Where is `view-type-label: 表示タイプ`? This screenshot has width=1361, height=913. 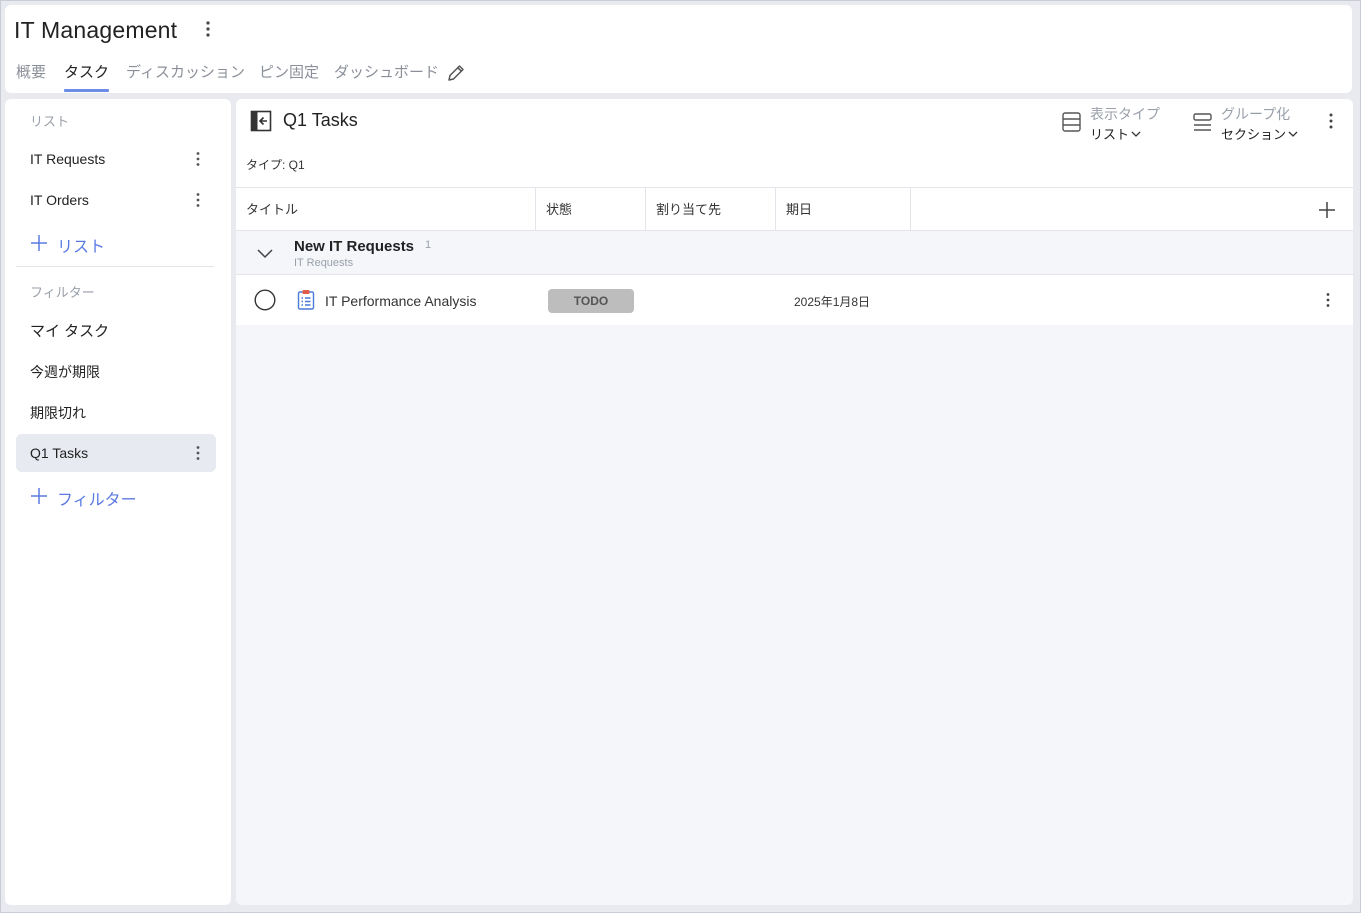
view-type-label: 表示タイプ is located at coordinates (1125, 114).